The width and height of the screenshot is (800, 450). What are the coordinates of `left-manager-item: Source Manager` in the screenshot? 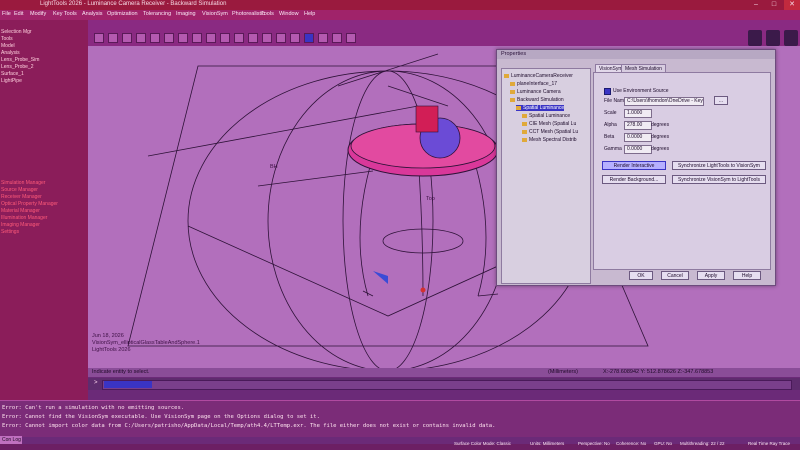 It's located at (19, 190).